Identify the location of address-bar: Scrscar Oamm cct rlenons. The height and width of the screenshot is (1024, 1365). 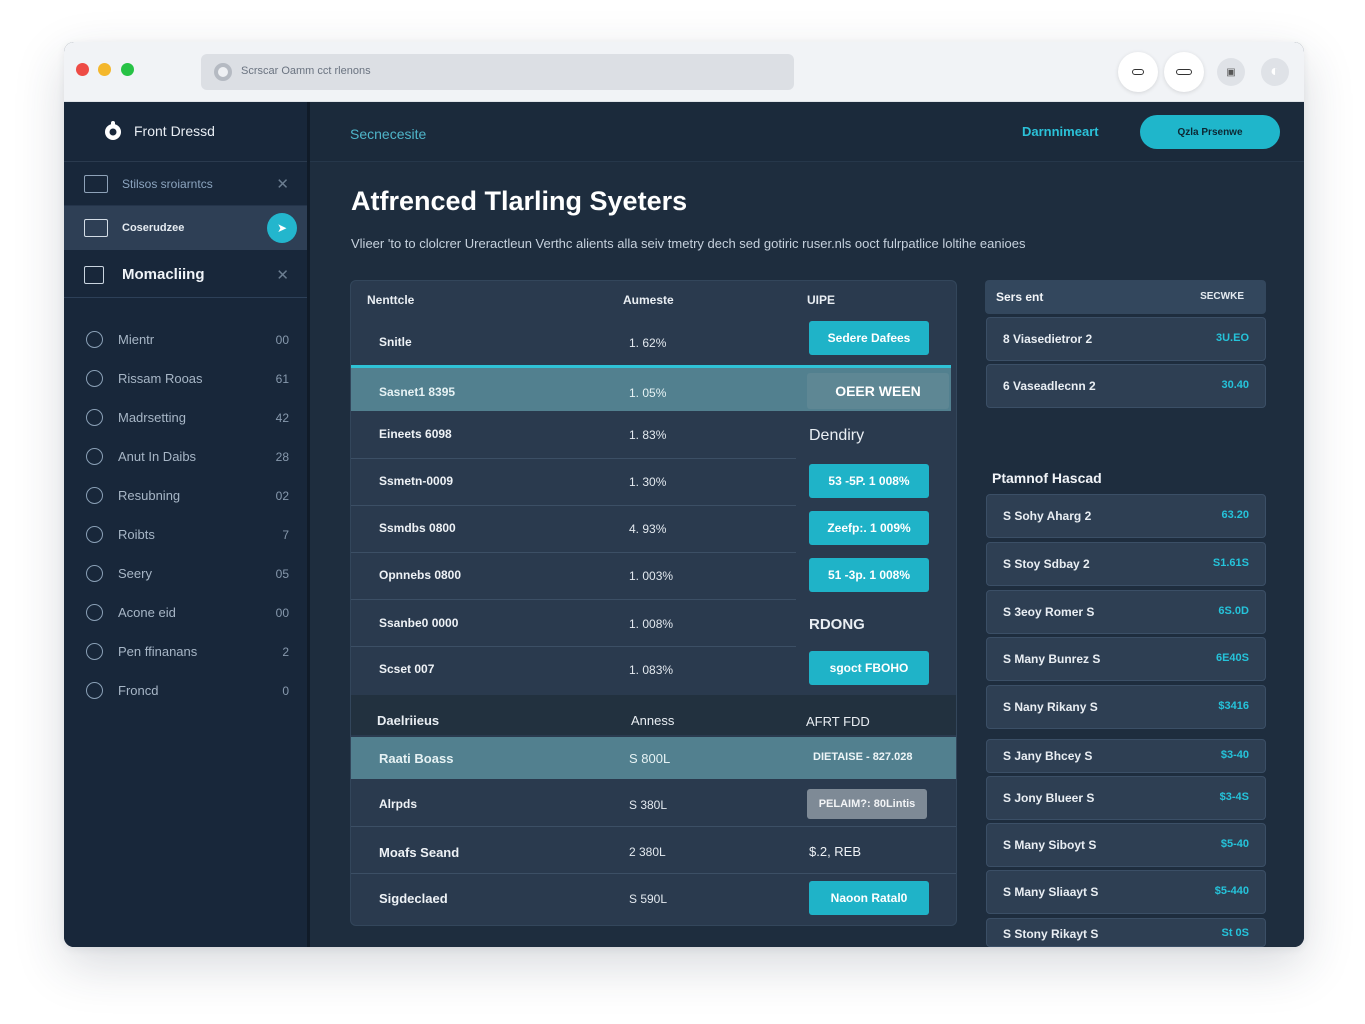
(497, 72).